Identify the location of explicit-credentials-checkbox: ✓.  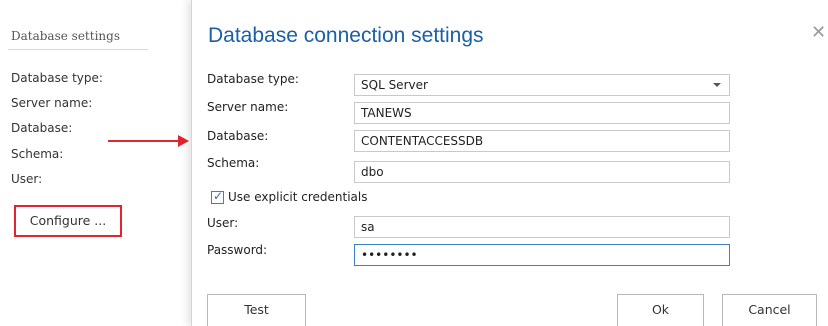
(217, 196).